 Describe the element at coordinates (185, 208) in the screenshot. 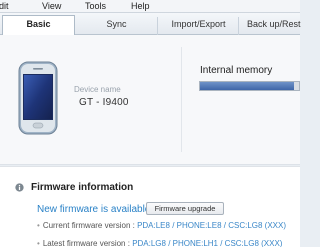

I see `firmware-upgrade-button: Firmware upgrade` at that location.